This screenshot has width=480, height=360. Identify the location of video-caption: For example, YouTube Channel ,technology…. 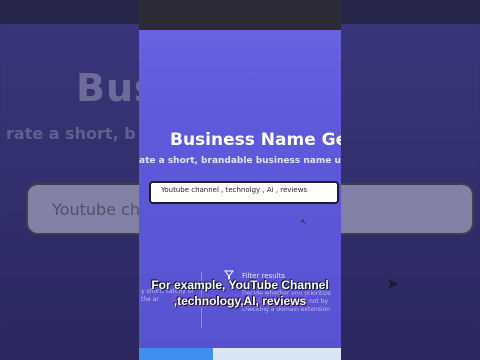
(240, 293).